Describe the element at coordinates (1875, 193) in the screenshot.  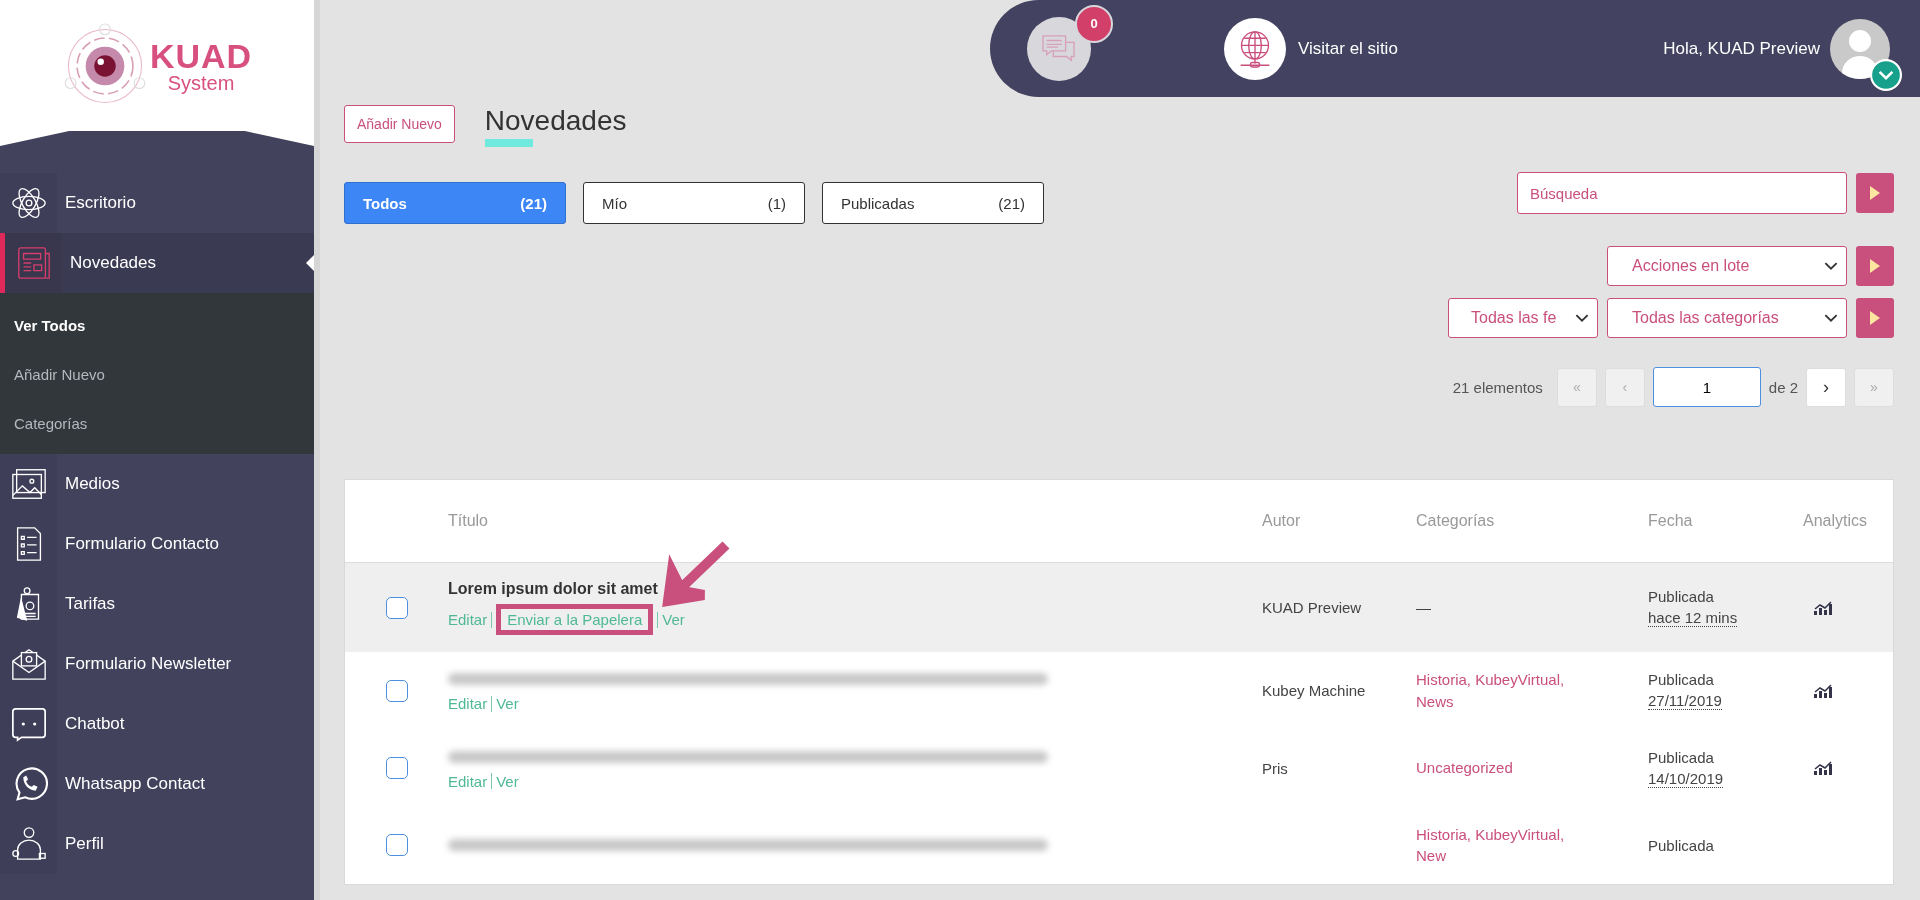
I see `search-button` at that location.